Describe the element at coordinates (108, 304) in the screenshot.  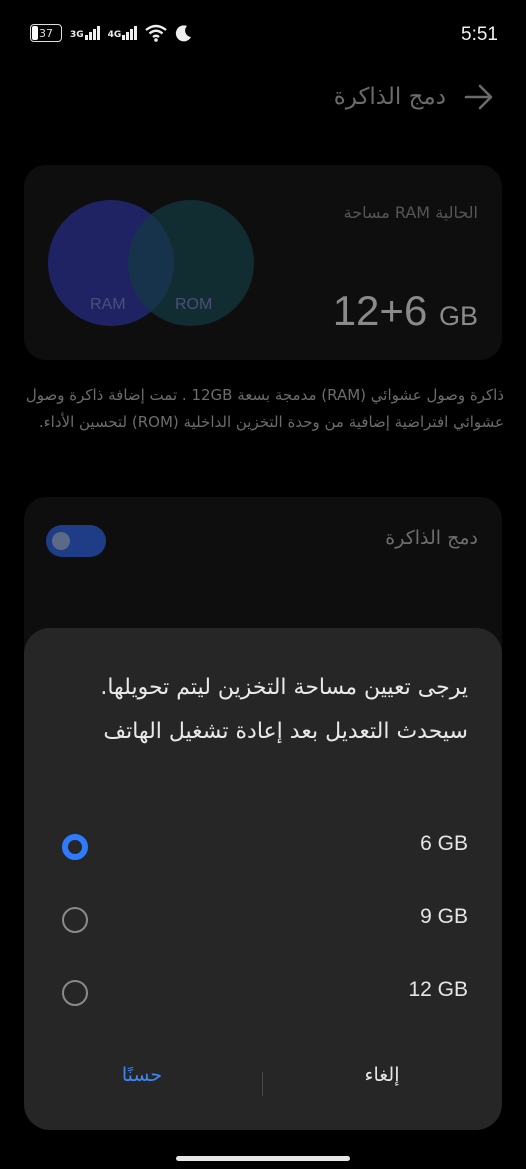
I see `ram-circle-label: RAM` at that location.